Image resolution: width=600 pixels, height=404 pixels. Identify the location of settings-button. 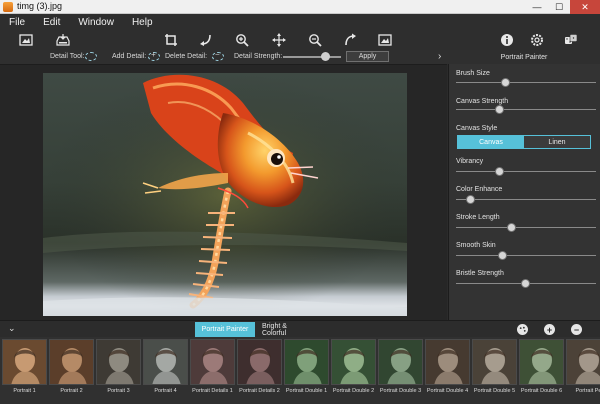
(537, 40).